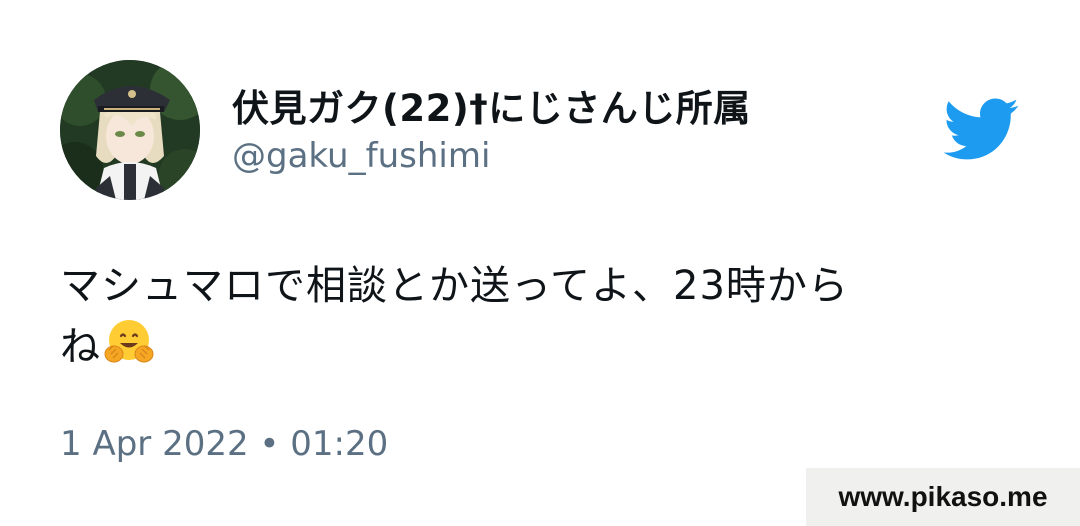  I want to click on twitter-bird-icon, so click(980, 129).